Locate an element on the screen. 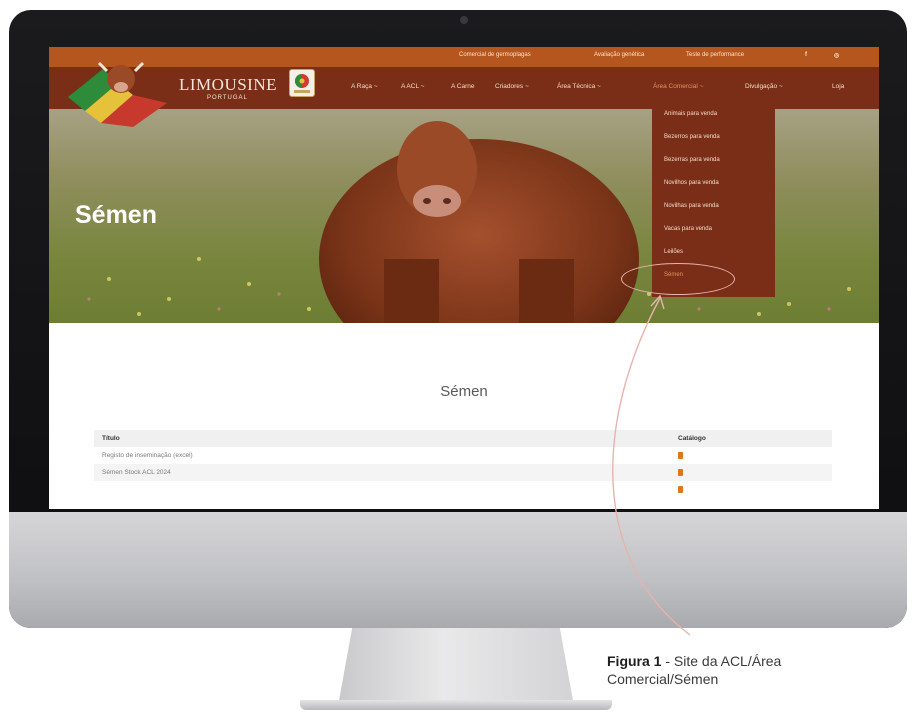  monitor-stand is located at coordinates (456, 667).